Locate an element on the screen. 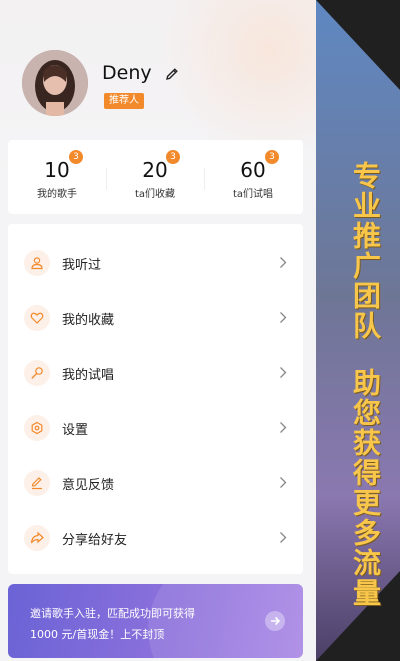 The height and width of the screenshot is (661, 400). stat-label: 我的歌手 is located at coordinates (57, 194).